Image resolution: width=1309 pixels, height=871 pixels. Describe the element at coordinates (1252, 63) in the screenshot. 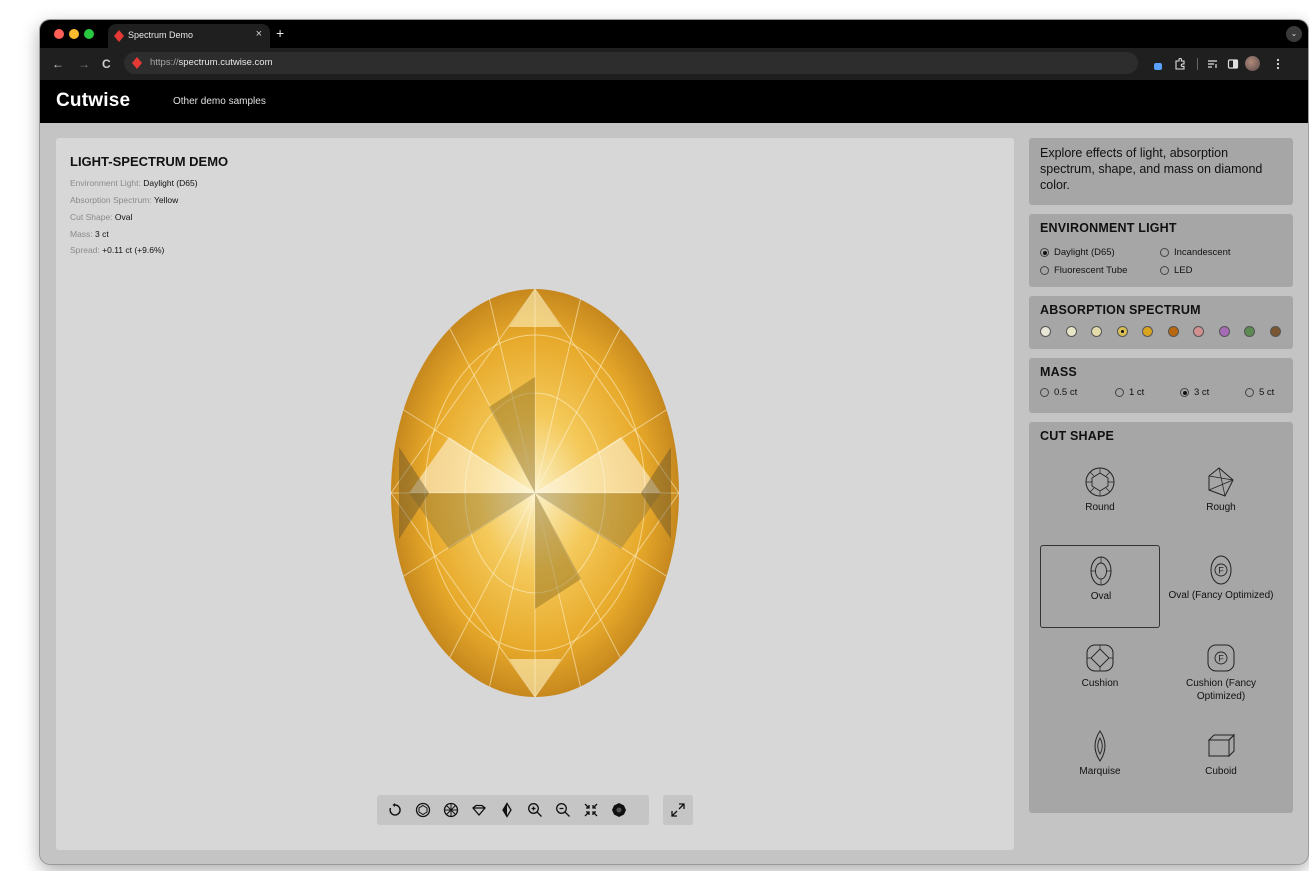

I see `profile-avatar` at that location.